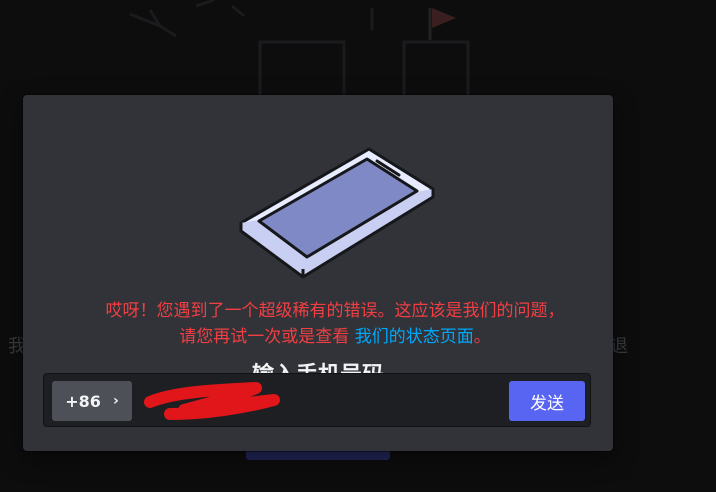 The image size is (716, 492). I want to click on phone-input-row: +86 › 发送, so click(317, 400).